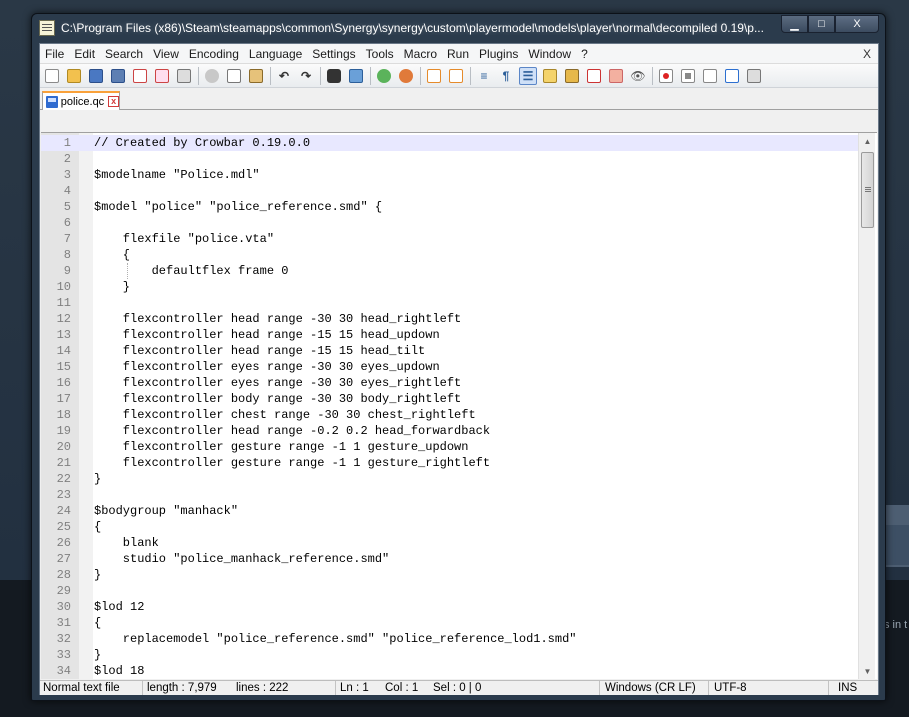 Image resolution: width=909 pixels, height=717 pixels. Describe the element at coordinates (124, 54) in the screenshot. I see `menu-search: Search` at that location.